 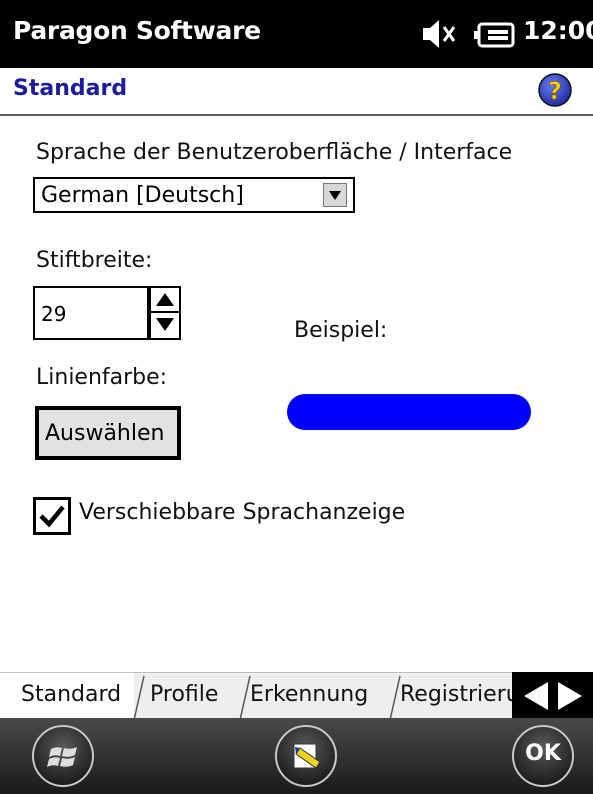 I want to click on arrow-right-icon, so click(x=571, y=696).